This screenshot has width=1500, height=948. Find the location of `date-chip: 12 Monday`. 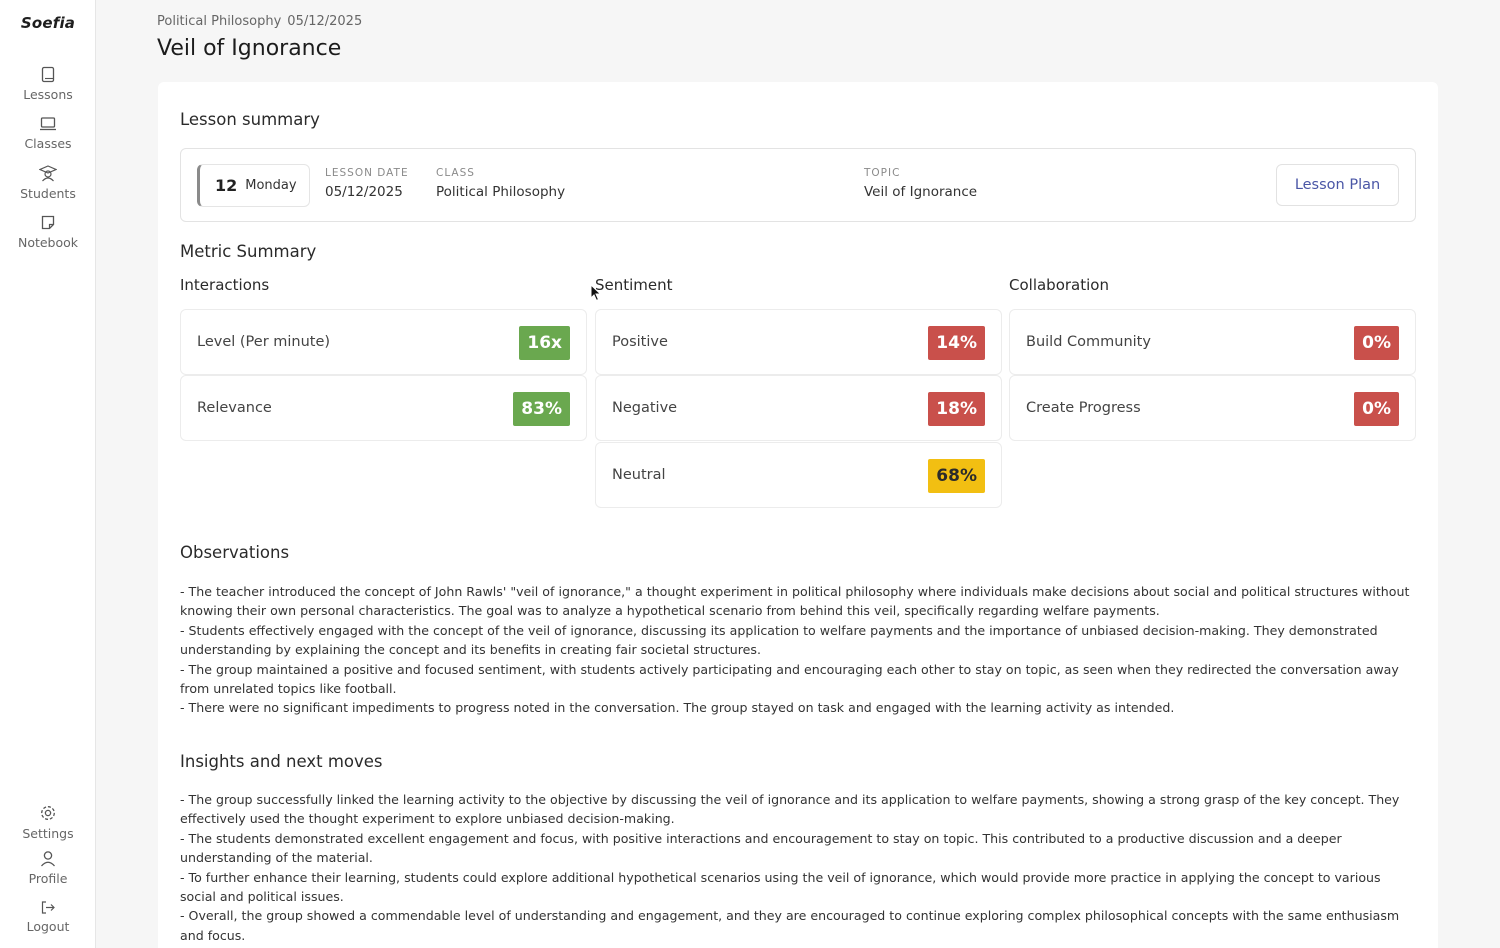

date-chip: 12 Monday is located at coordinates (253, 185).